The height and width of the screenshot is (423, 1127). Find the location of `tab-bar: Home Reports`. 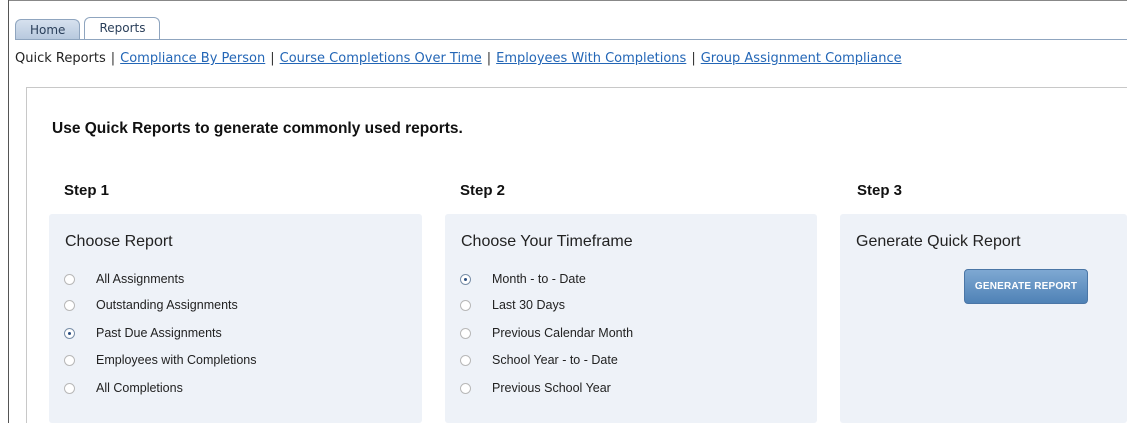

tab-bar: Home Reports is located at coordinates (88, 28).